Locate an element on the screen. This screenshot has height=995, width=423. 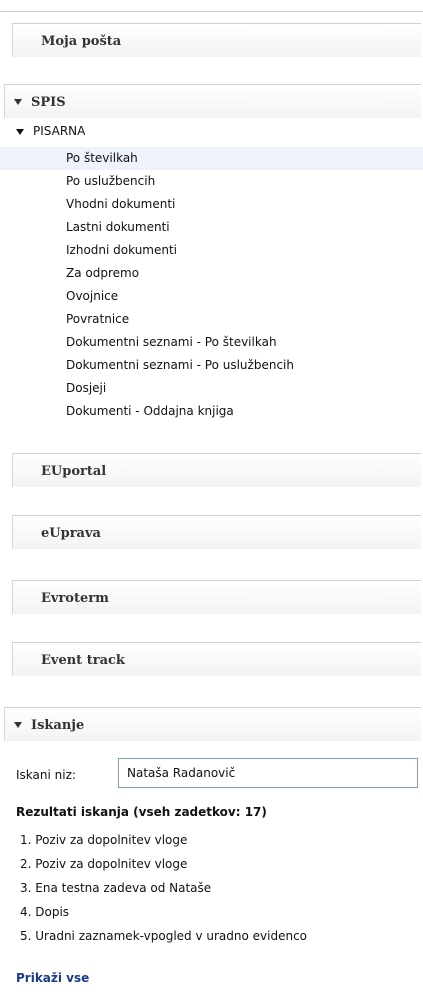
tree-item: Dokumentni seznami - Po uslužbencih is located at coordinates (211, 365).